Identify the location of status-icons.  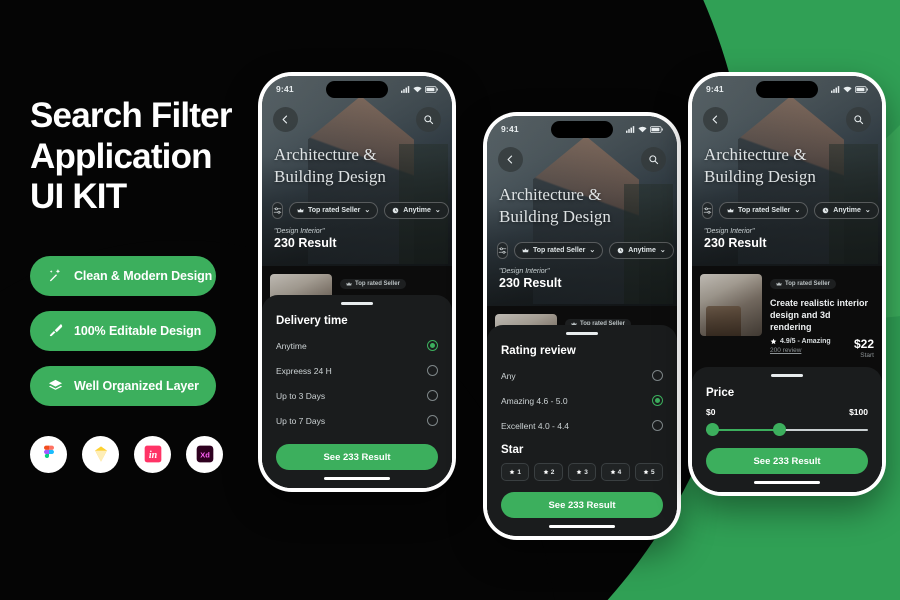
(849, 89).